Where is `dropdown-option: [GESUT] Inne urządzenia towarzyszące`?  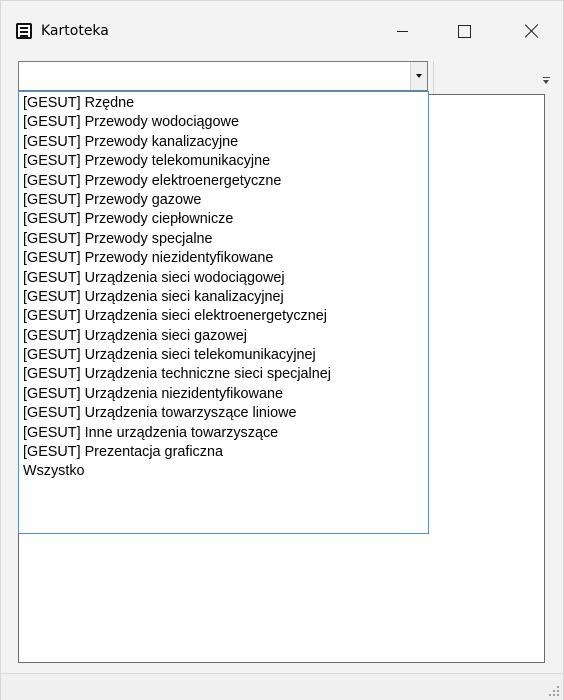 dropdown-option: [GESUT] Inne urządzenia towarzyszące is located at coordinates (223, 433).